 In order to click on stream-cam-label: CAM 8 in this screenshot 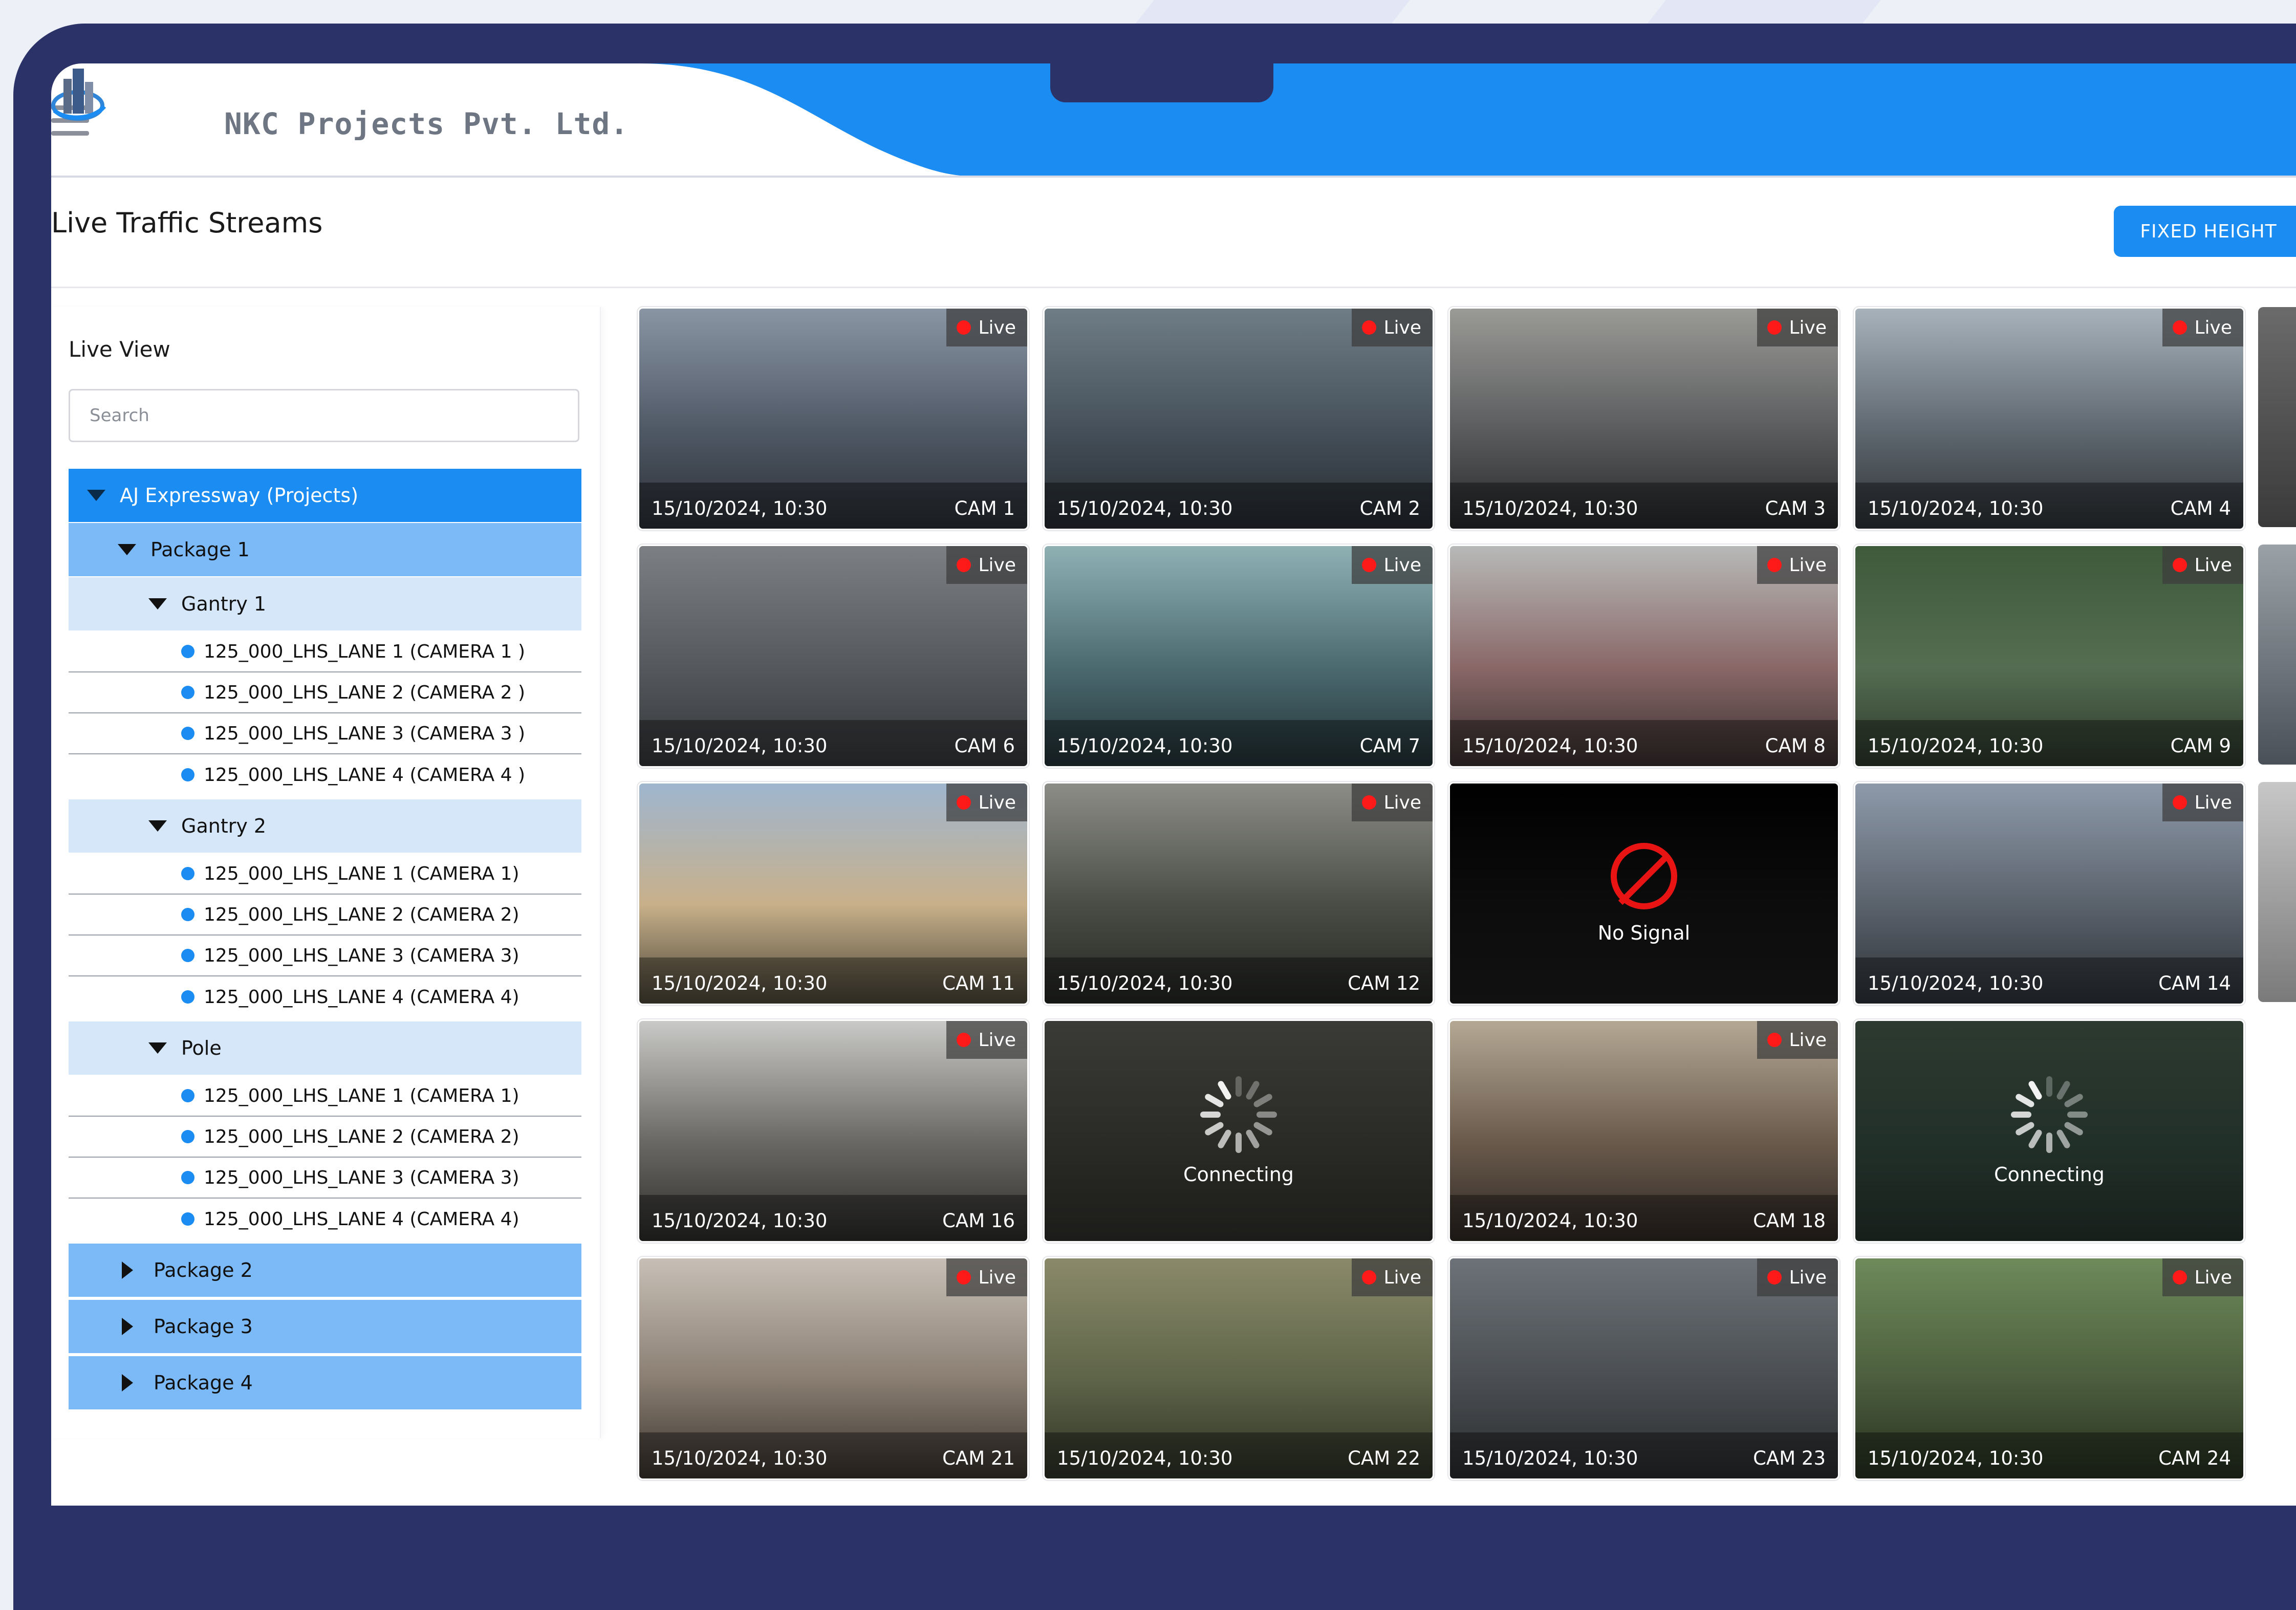, I will do `click(1795, 746)`.